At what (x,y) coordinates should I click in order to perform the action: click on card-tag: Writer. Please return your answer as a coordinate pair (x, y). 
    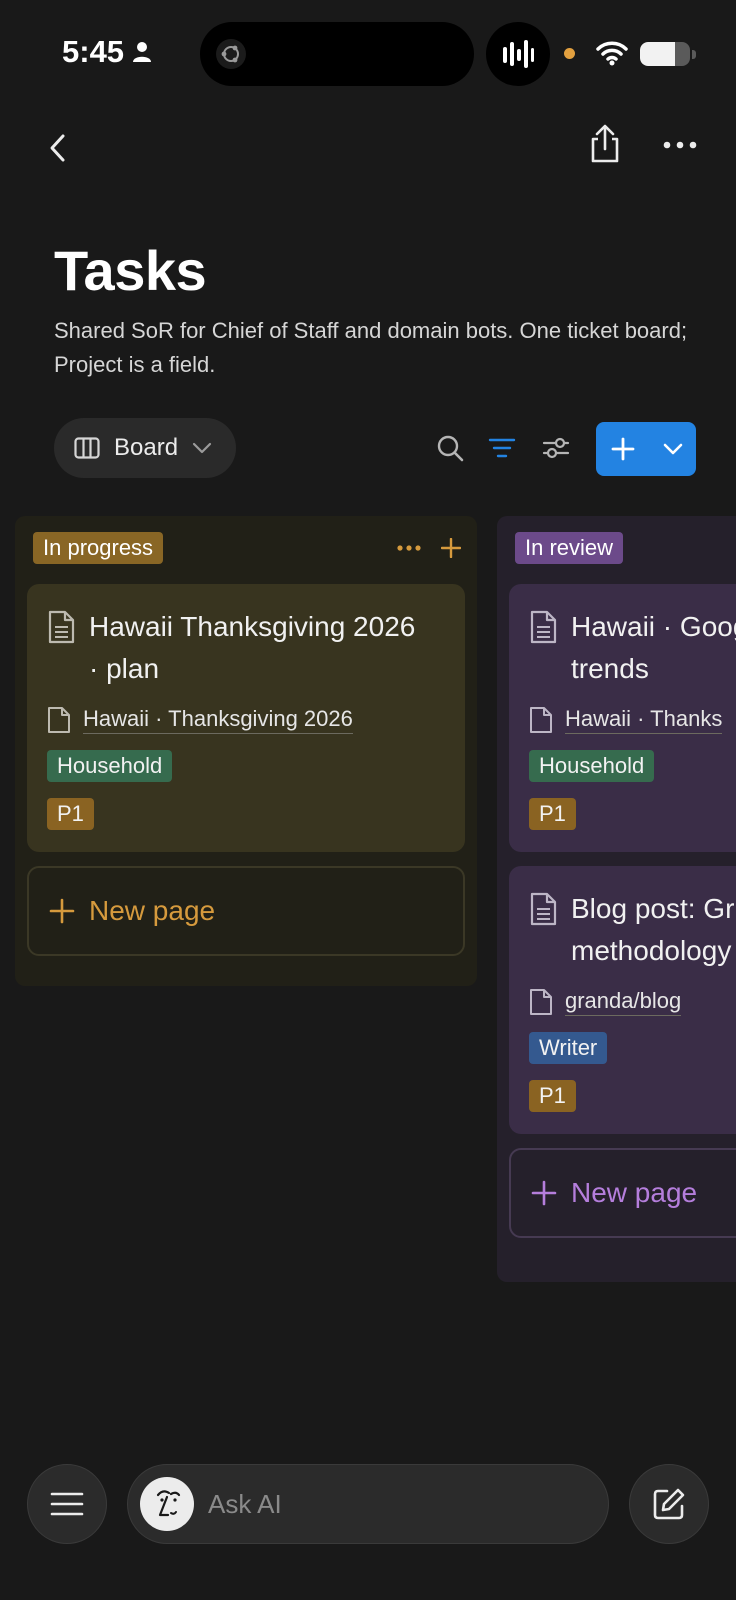
    Looking at the image, I should click on (568, 1048).